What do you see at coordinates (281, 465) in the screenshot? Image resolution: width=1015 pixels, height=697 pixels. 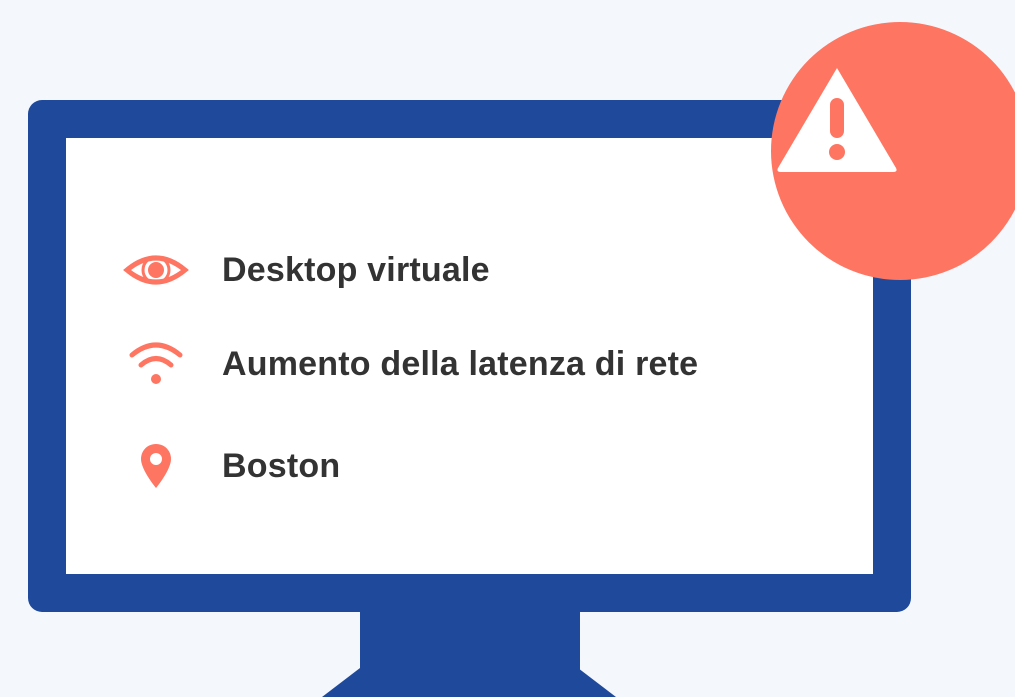 I see `list-item-label: Boston` at bounding box center [281, 465].